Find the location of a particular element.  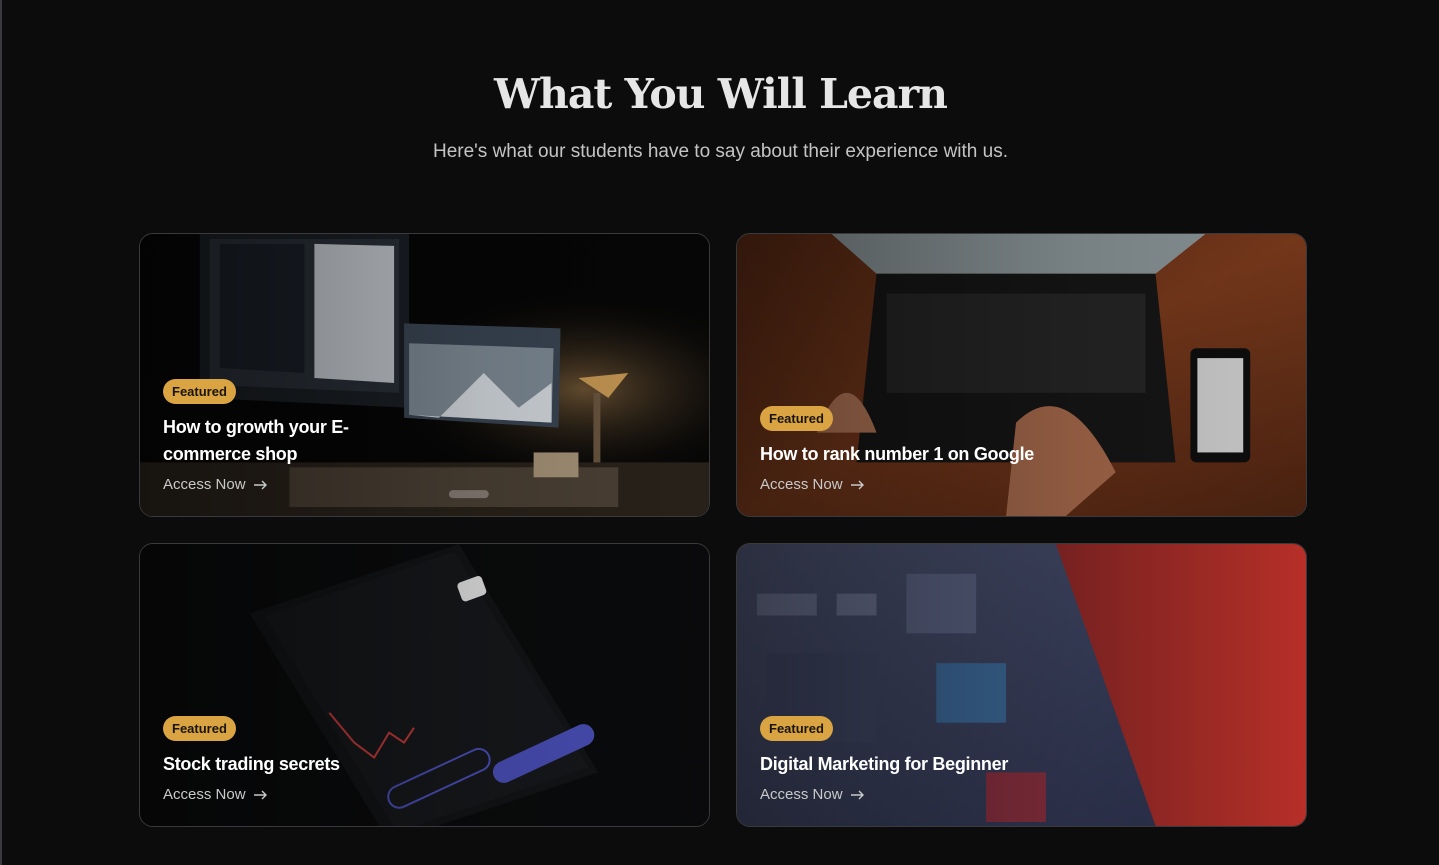

card-title: How to rank number 1 on Google is located at coordinates (897, 454).